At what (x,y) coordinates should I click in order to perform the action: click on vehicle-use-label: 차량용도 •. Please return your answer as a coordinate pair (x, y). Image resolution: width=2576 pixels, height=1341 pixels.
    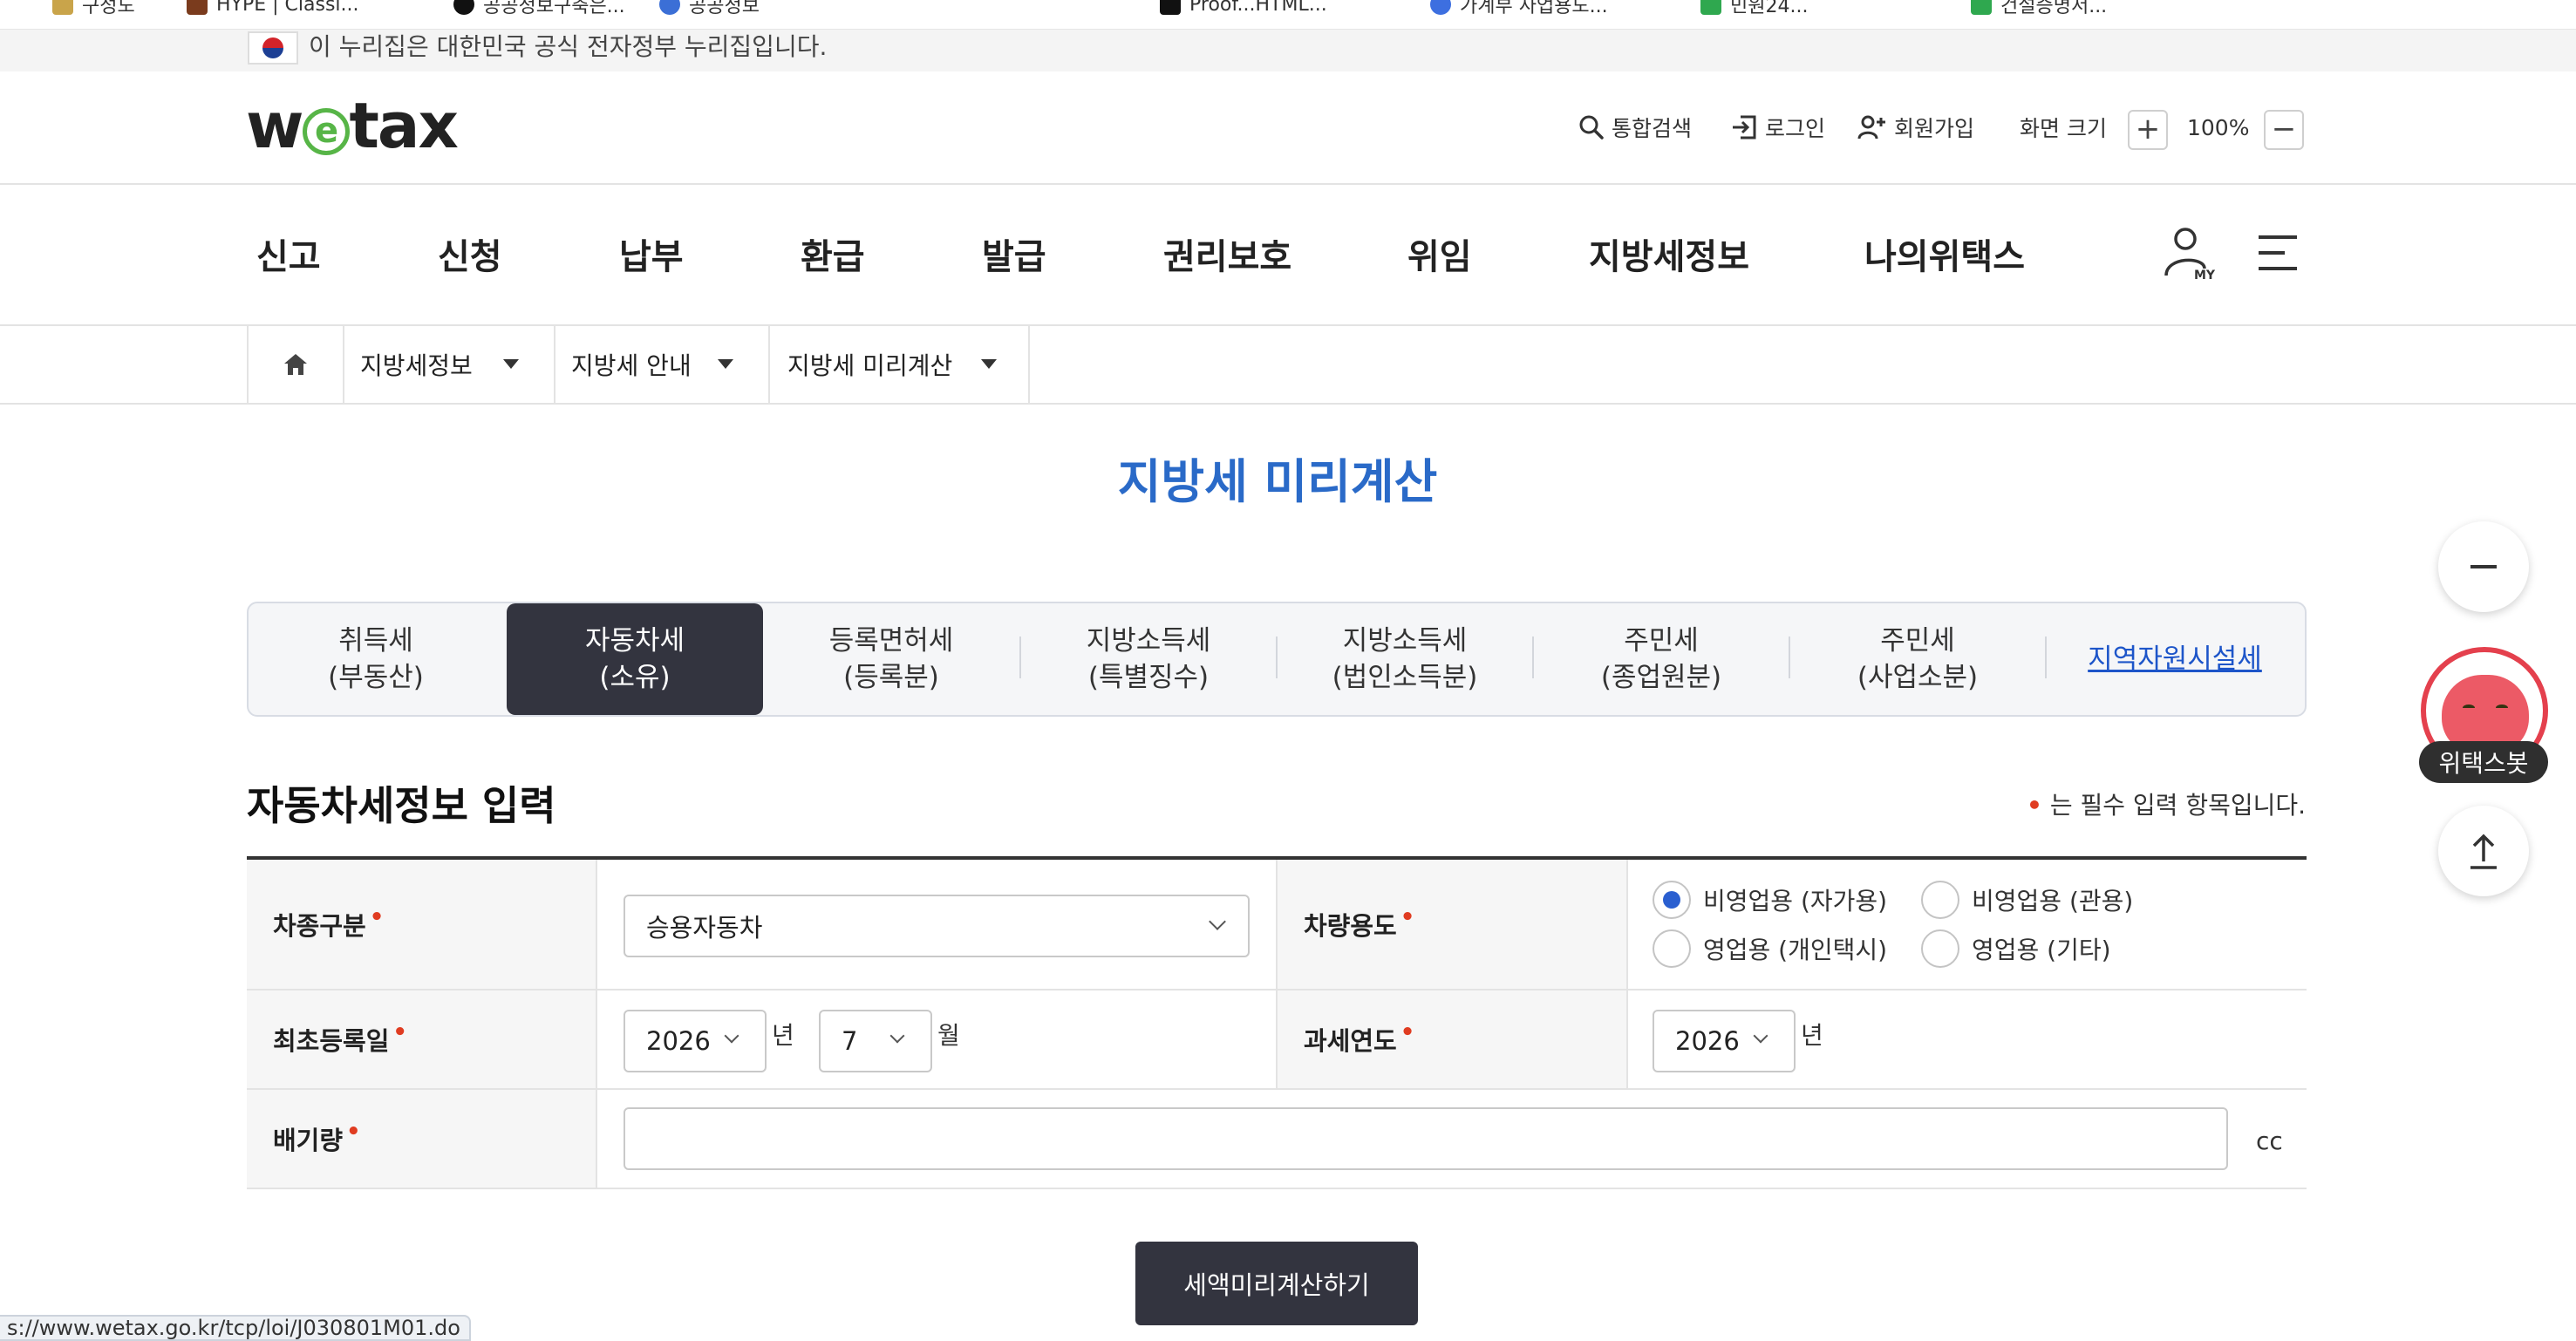
    Looking at the image, I should click on (1452, 924).